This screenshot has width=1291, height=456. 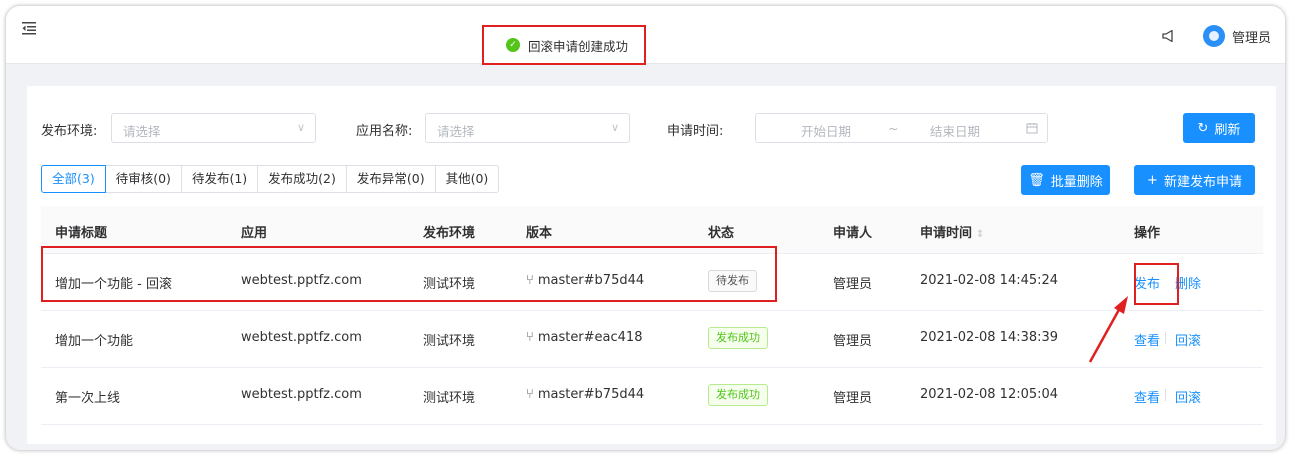 What do you see at coordinates (390, 179) in the screenshot?
I see `tab-release-error: 发布异常(0)` at bounding box center [390, 179].